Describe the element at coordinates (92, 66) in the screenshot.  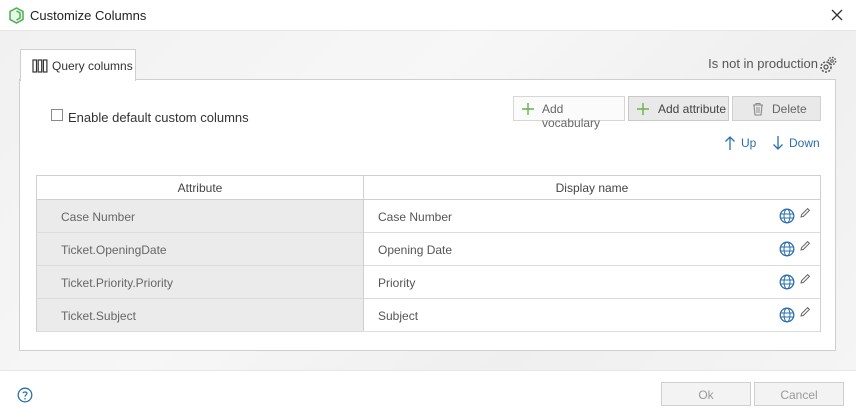
I see `tab-label: Query columns` at that location.